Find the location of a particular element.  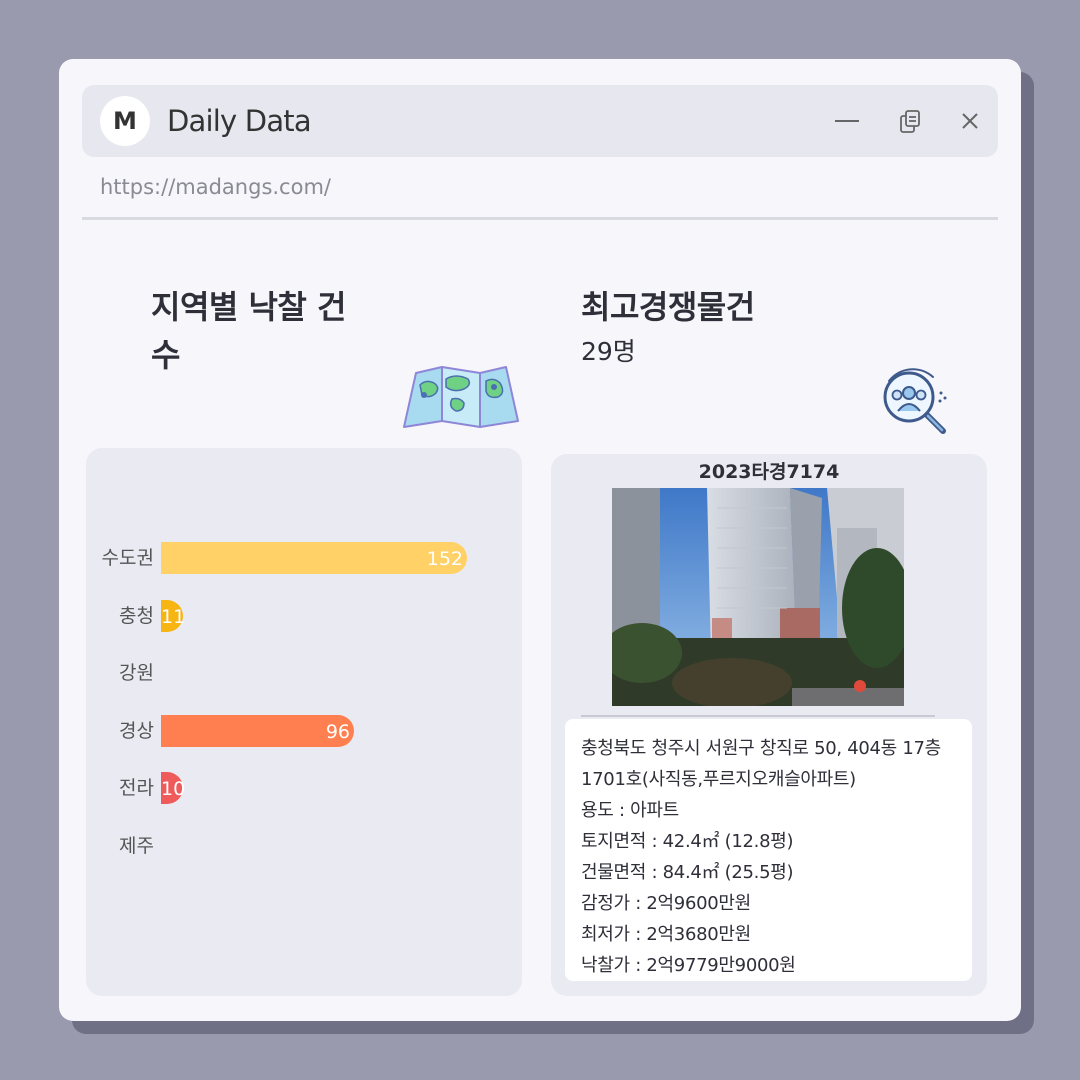

regional-winning-bids-title: 지역별 낙찰 건수 is located at coordinates (248, 331).